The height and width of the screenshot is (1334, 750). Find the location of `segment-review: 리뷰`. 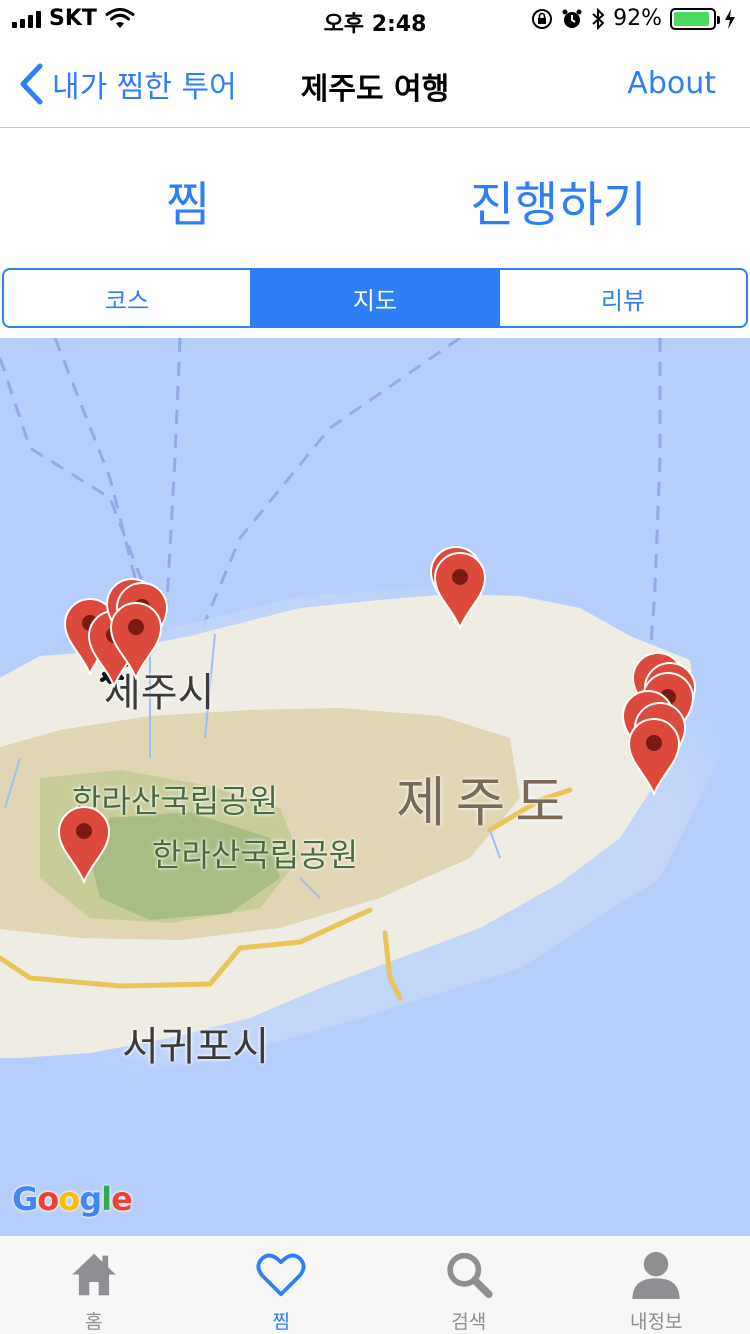

segment-review: 리뷰 is located at coordinates (622, 298).